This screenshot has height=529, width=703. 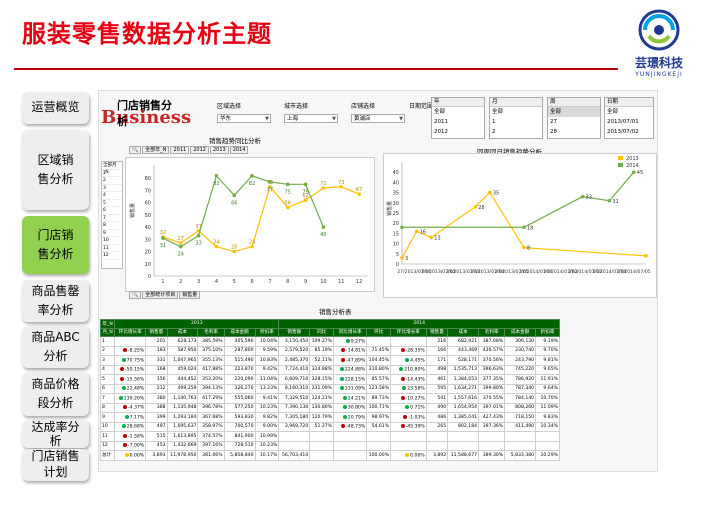 I want to click on cell-value: 1,535,713, so click(x=465, y=370).